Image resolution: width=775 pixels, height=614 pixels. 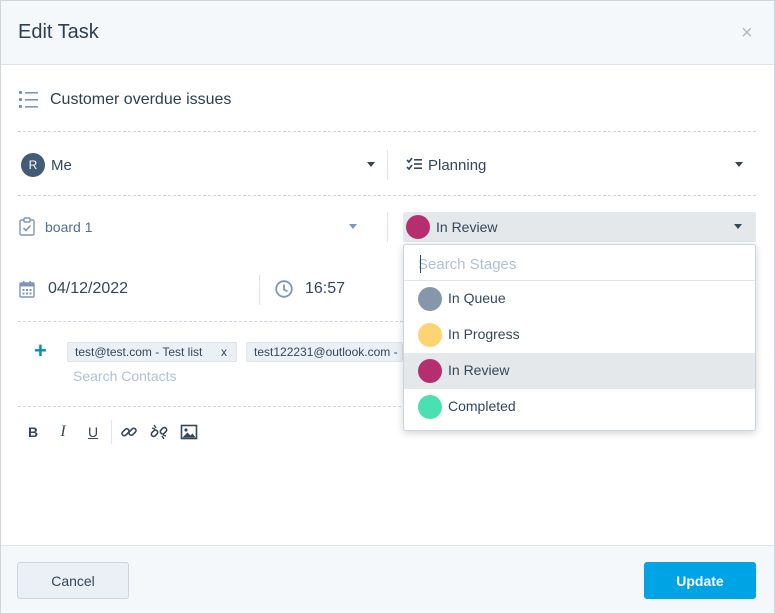 What do you see at coordinates (73, 580) in the screenshot?
I see `cancel-button: Cancel` at bounding box center [73, 580].